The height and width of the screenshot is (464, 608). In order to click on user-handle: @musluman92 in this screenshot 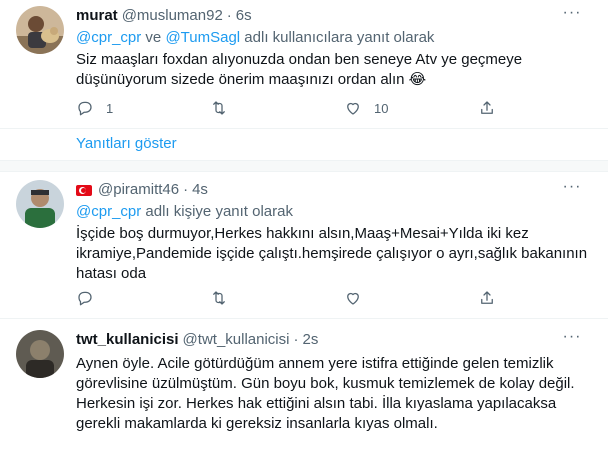, I will do `click(172, 16)`.